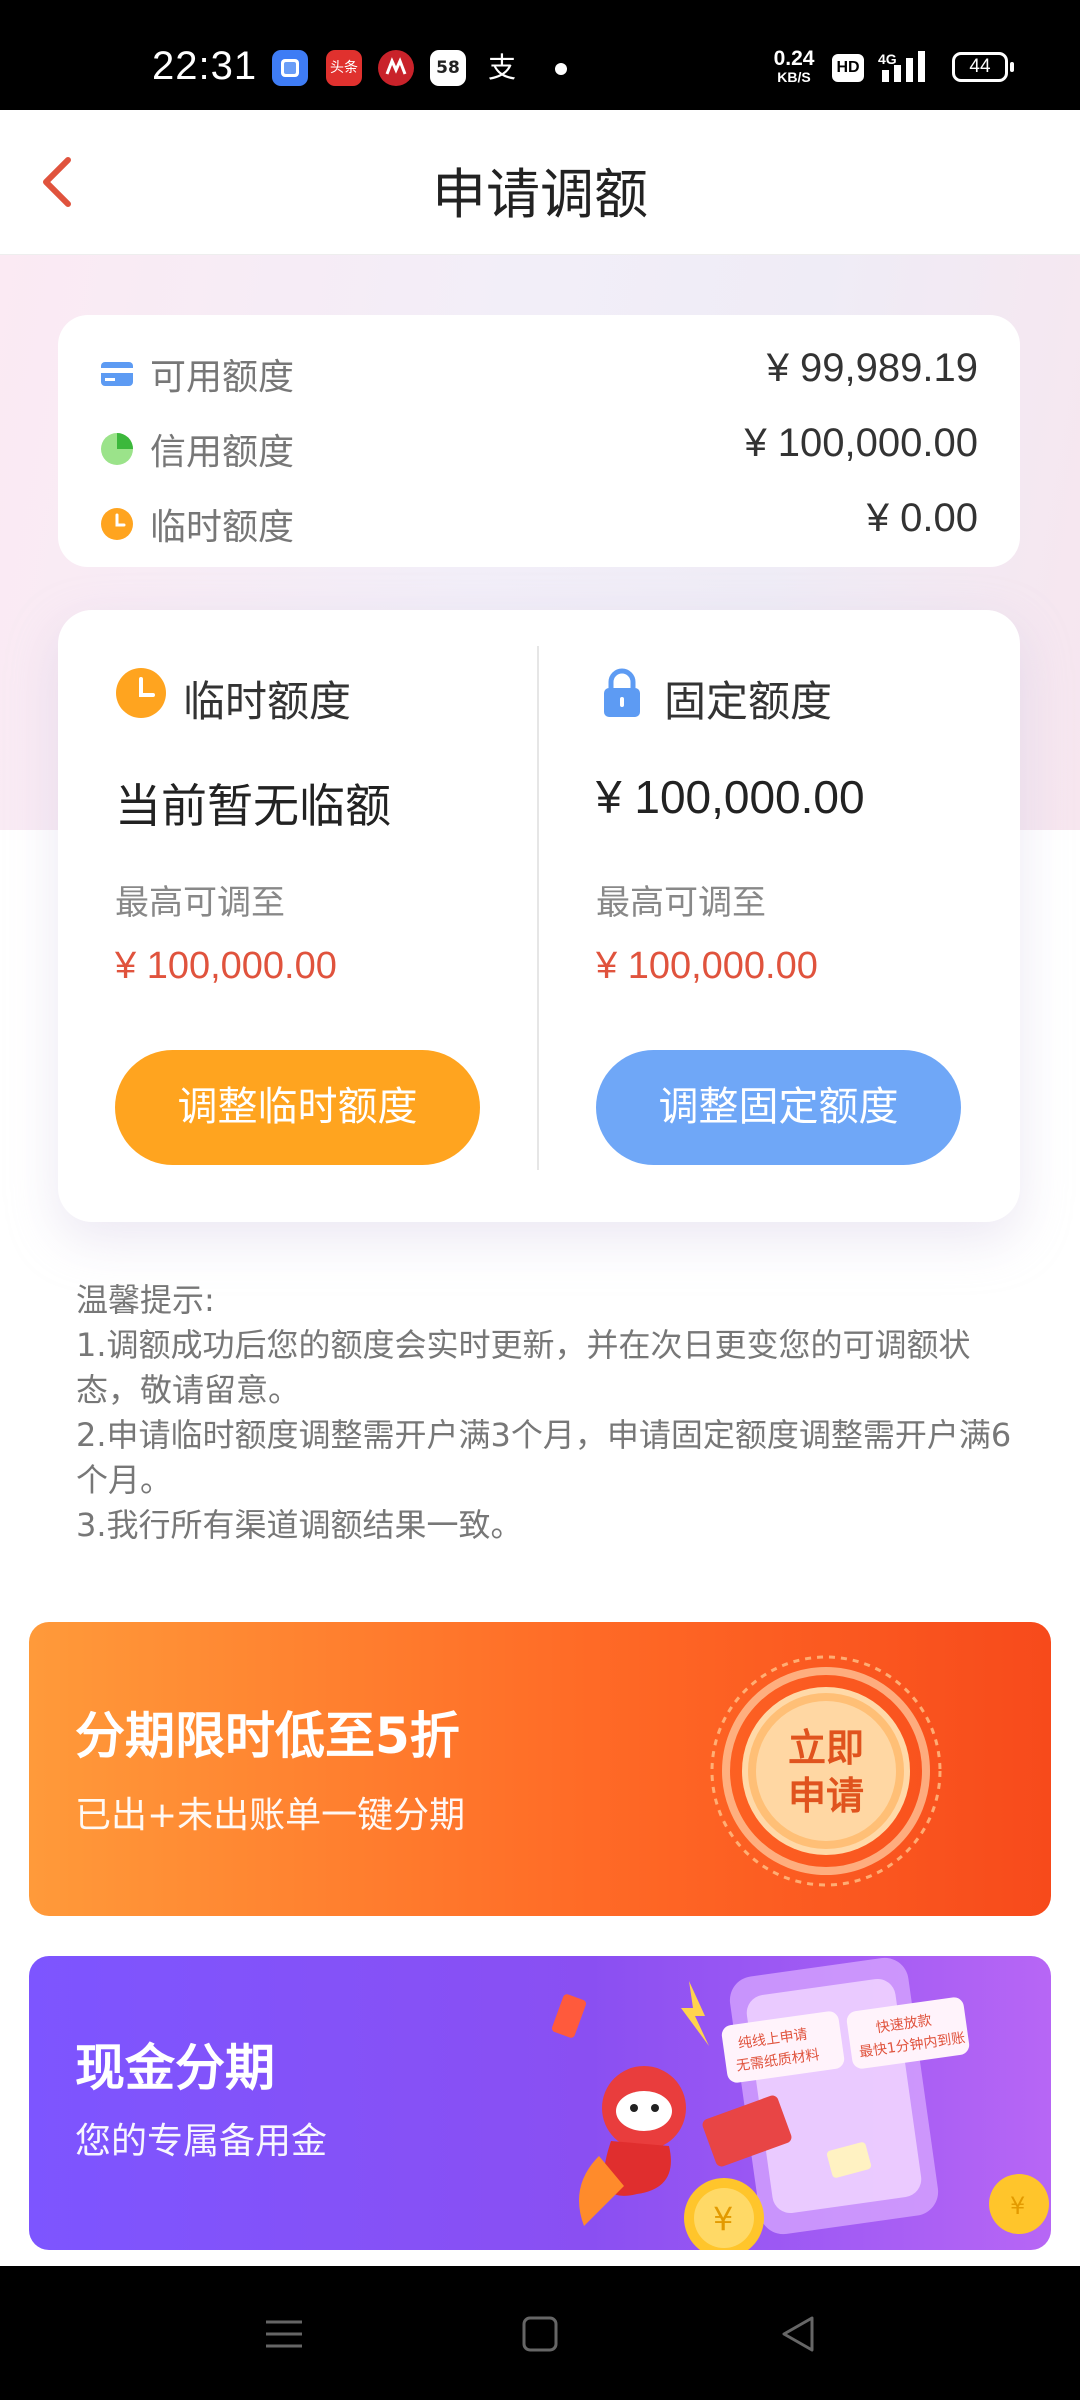 This screenshot has height=2400, width=1080. I want to click on menu-icon, so click(284, 2334).